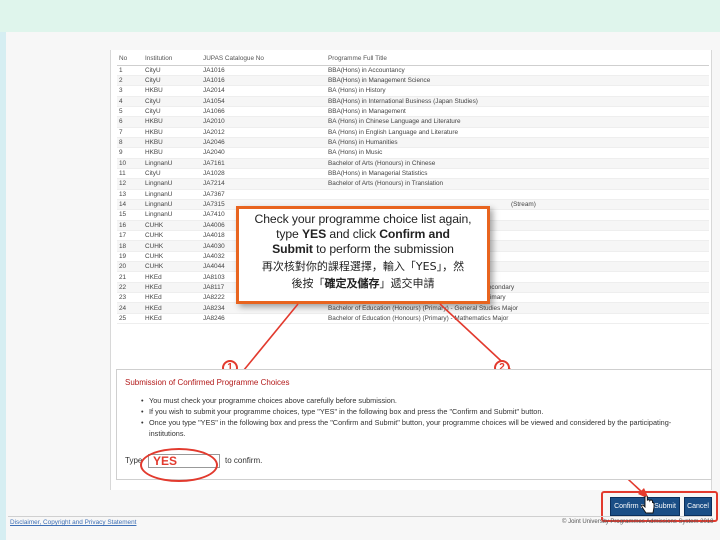  What do you see at coordinates (130, 277) in the screenshot?
I see `cell-no: 21` at bounding box center [130, 277].